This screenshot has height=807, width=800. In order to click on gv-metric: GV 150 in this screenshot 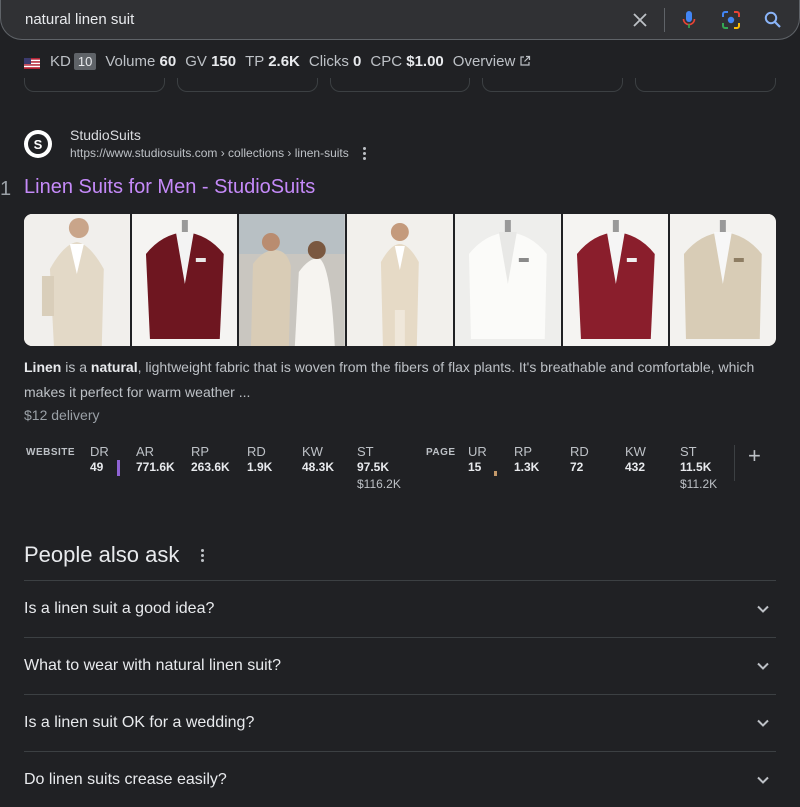, I will do `click(210, 61)`.